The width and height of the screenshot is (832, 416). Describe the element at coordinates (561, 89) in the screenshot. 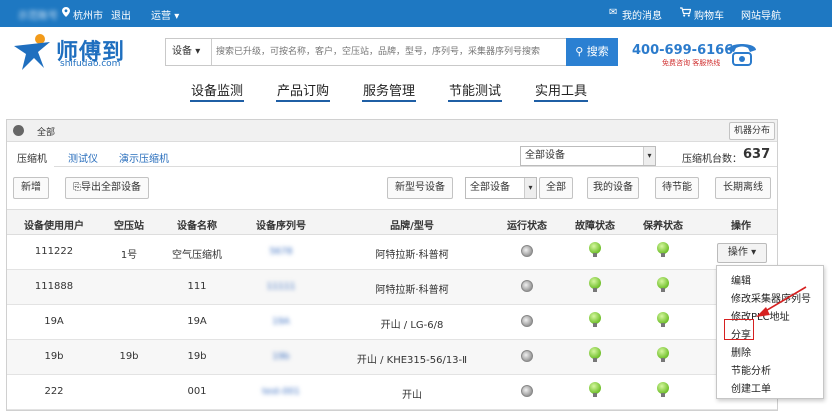

I see `nav-tools: 实用工具` at that location.